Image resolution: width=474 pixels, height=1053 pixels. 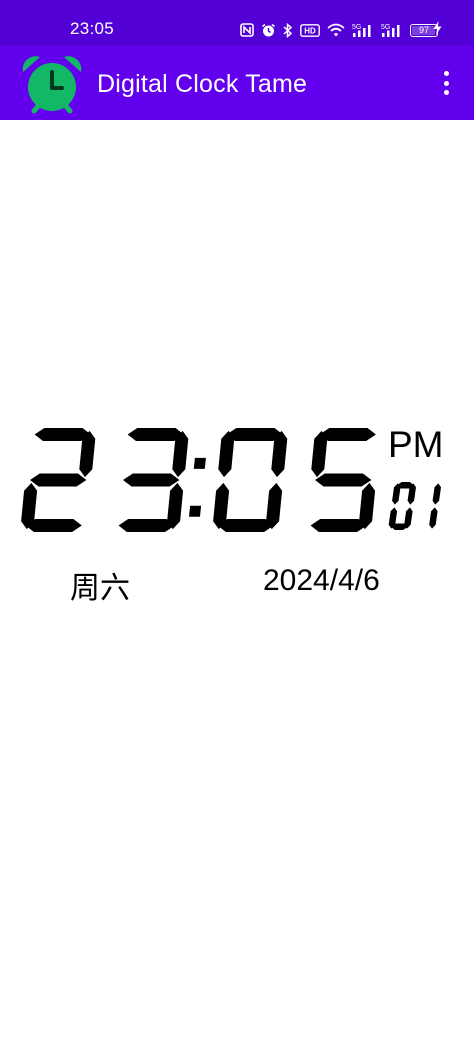 What do you see at coordinates (100, 588) in the screenshot?
I see `weekday-label: 周六` at bounding box center [100, 588].